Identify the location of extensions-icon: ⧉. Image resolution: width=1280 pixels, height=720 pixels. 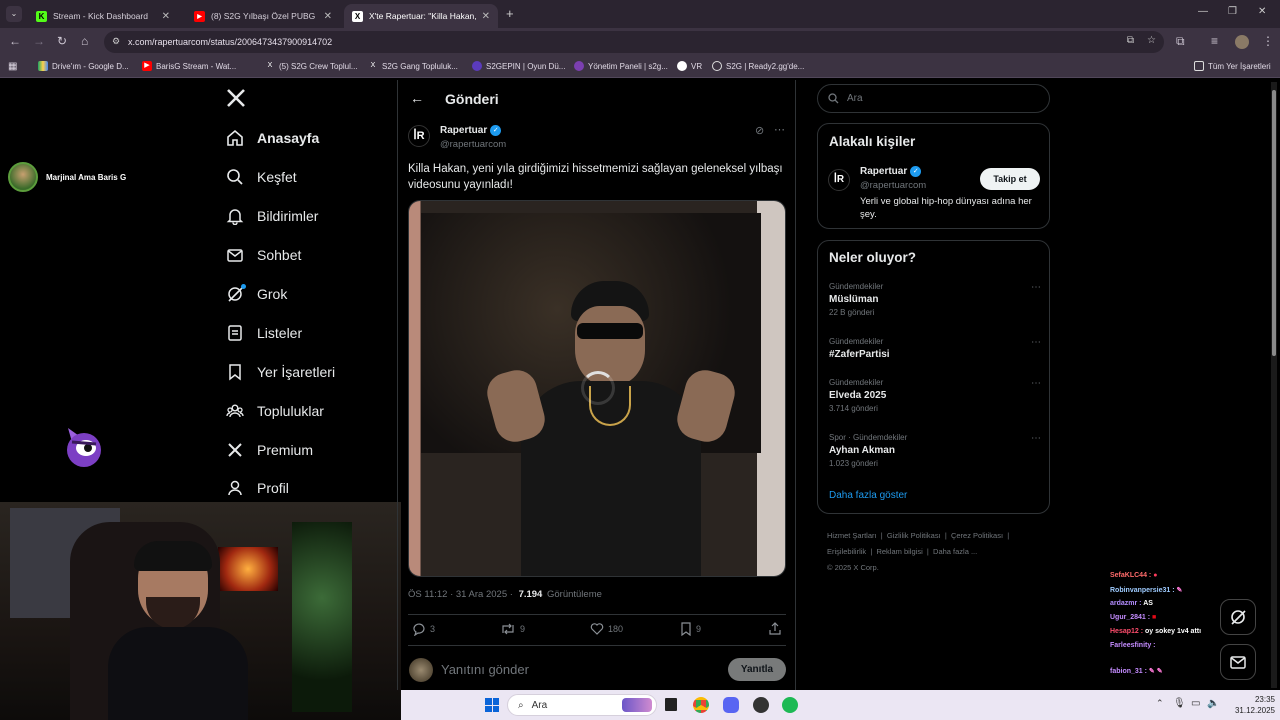
(1180, 41).